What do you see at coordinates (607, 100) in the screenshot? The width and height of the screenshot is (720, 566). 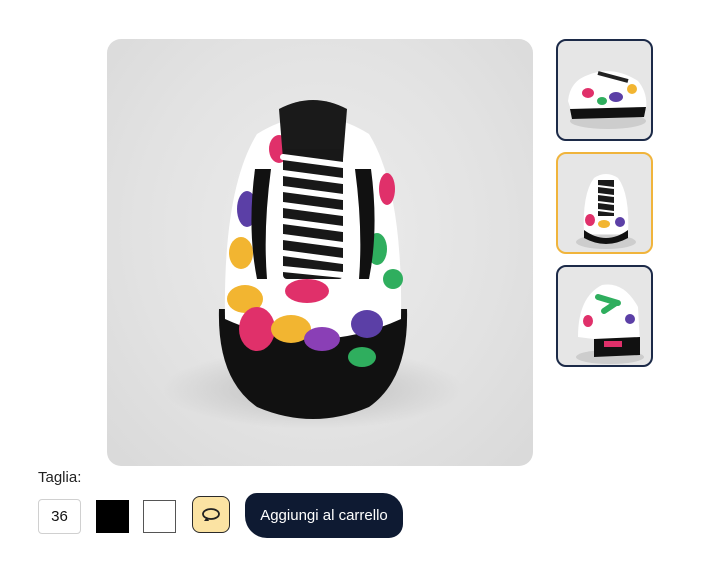 I see `sneaker-side-thumbnail` at bounding box center [607, 100].